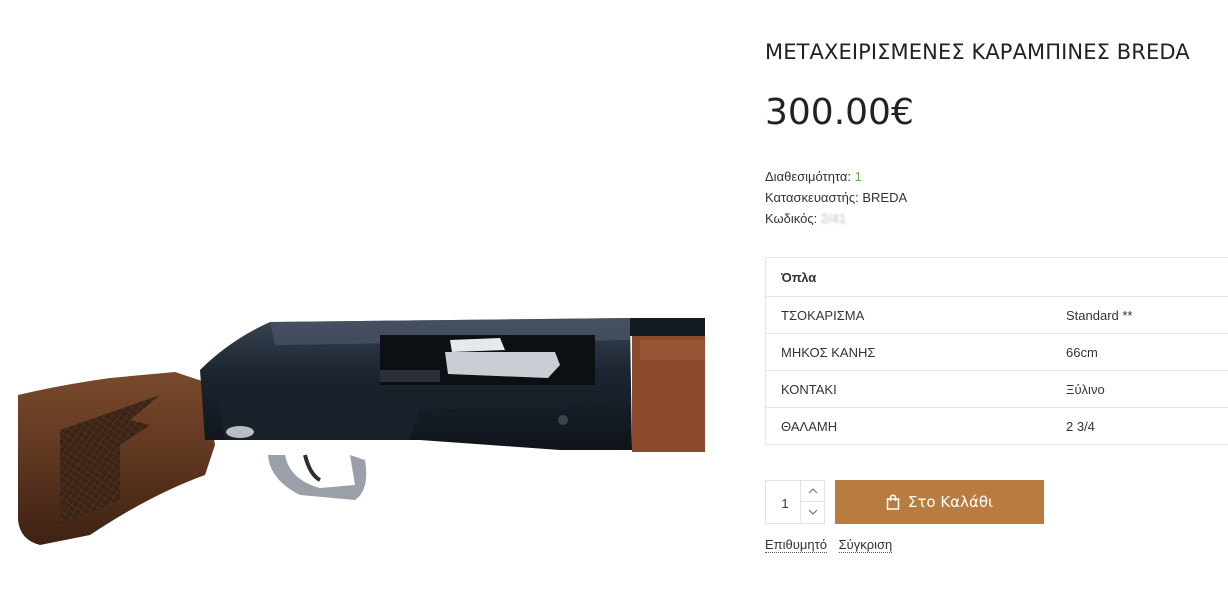  Describe the element at coordinates (908, 389) in the screenshot. I see `spec-key: ΚΟΝΤΑΚΙ` at that location.